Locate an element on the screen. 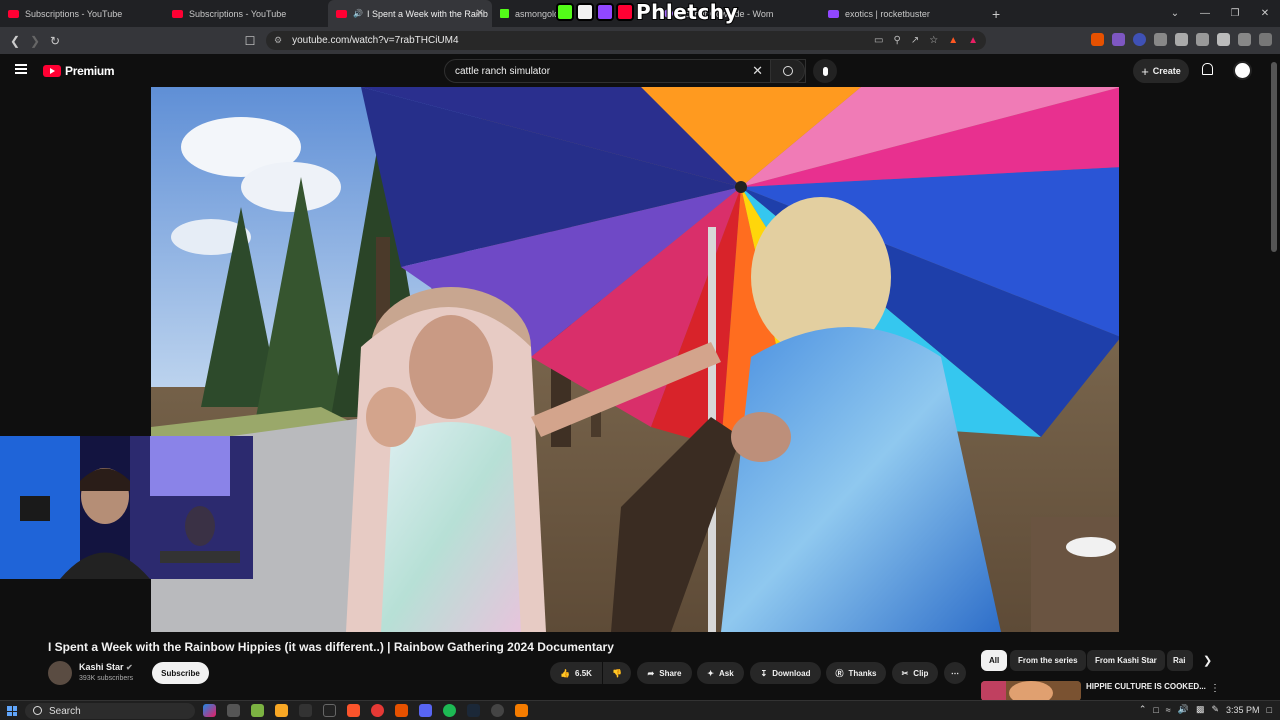 This screenshot has height=720, width=1280. spotify-icon is located at coordinates (449, 710).